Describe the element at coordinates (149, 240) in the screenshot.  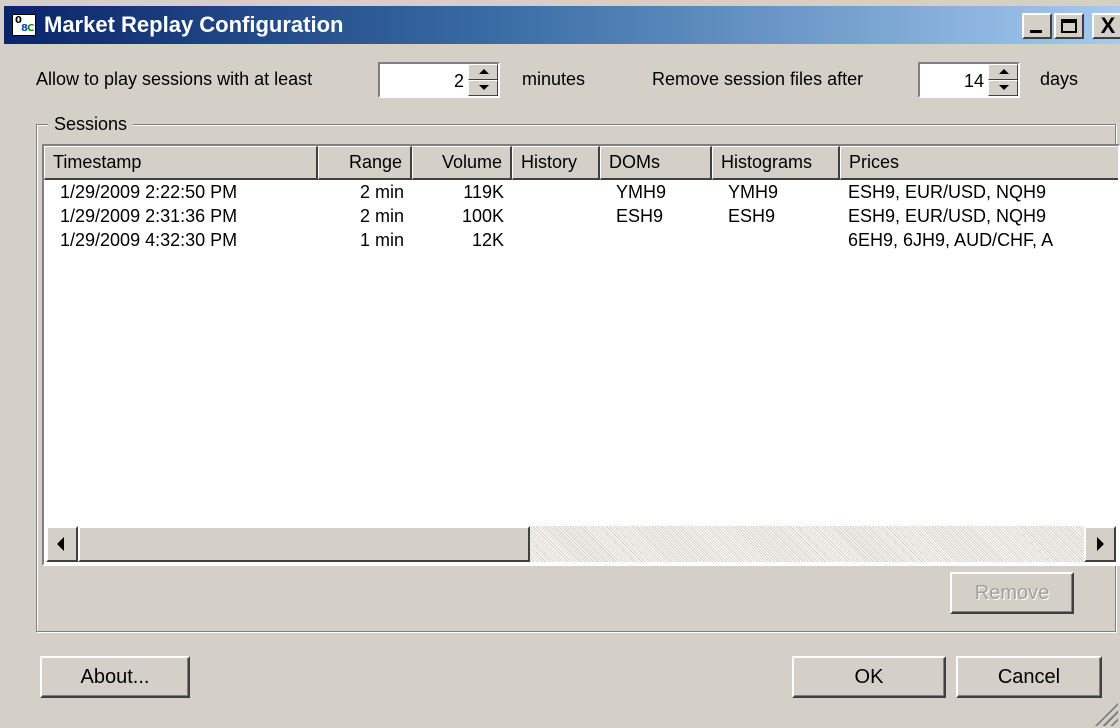
I see `cell-timestamp: 1/29/2009 4:32:30 PM` at that location.